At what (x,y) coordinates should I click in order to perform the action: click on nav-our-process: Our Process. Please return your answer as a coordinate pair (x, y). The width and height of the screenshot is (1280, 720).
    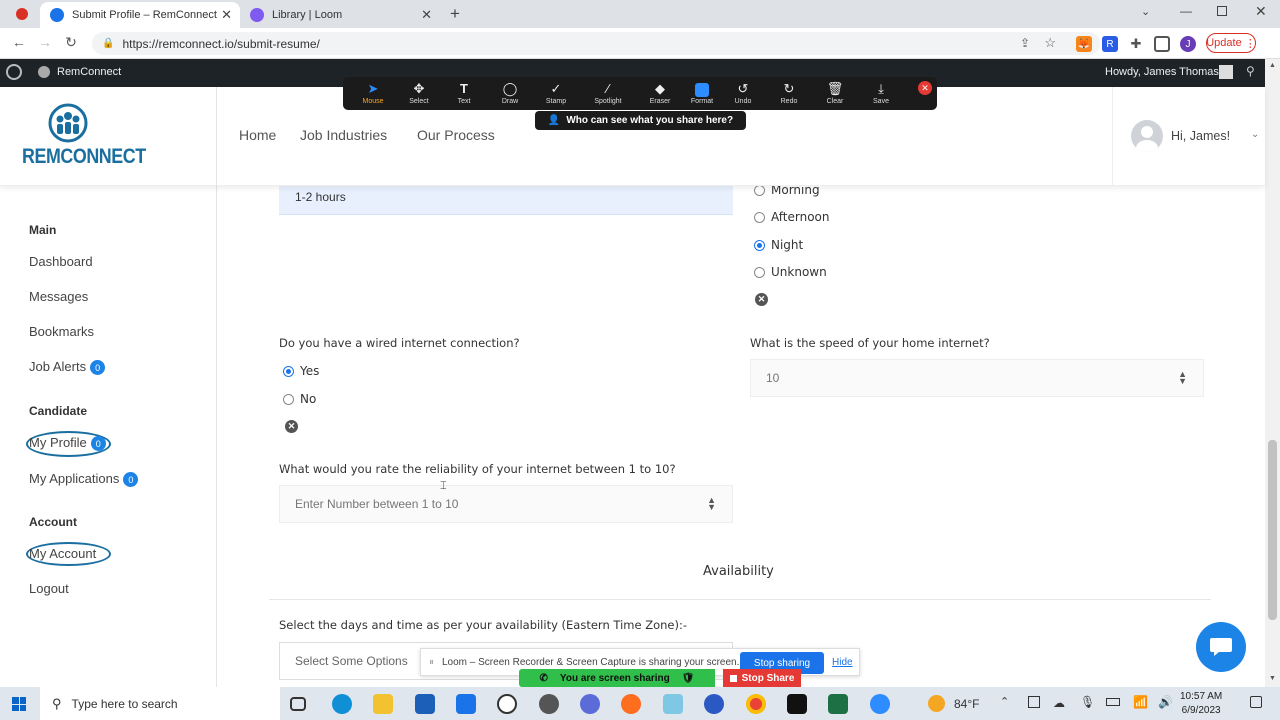
    Looking at the image, I should click on (456, 135).